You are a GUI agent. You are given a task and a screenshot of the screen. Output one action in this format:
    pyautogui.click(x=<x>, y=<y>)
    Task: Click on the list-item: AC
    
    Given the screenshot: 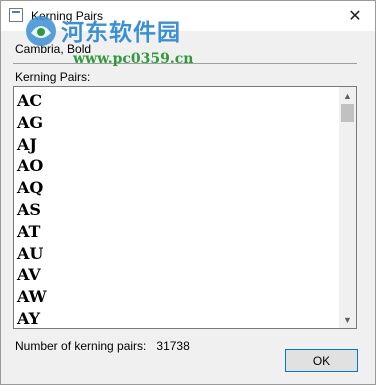 What is the action you would take?
    pyautogui.click(x=177, y=101)
    